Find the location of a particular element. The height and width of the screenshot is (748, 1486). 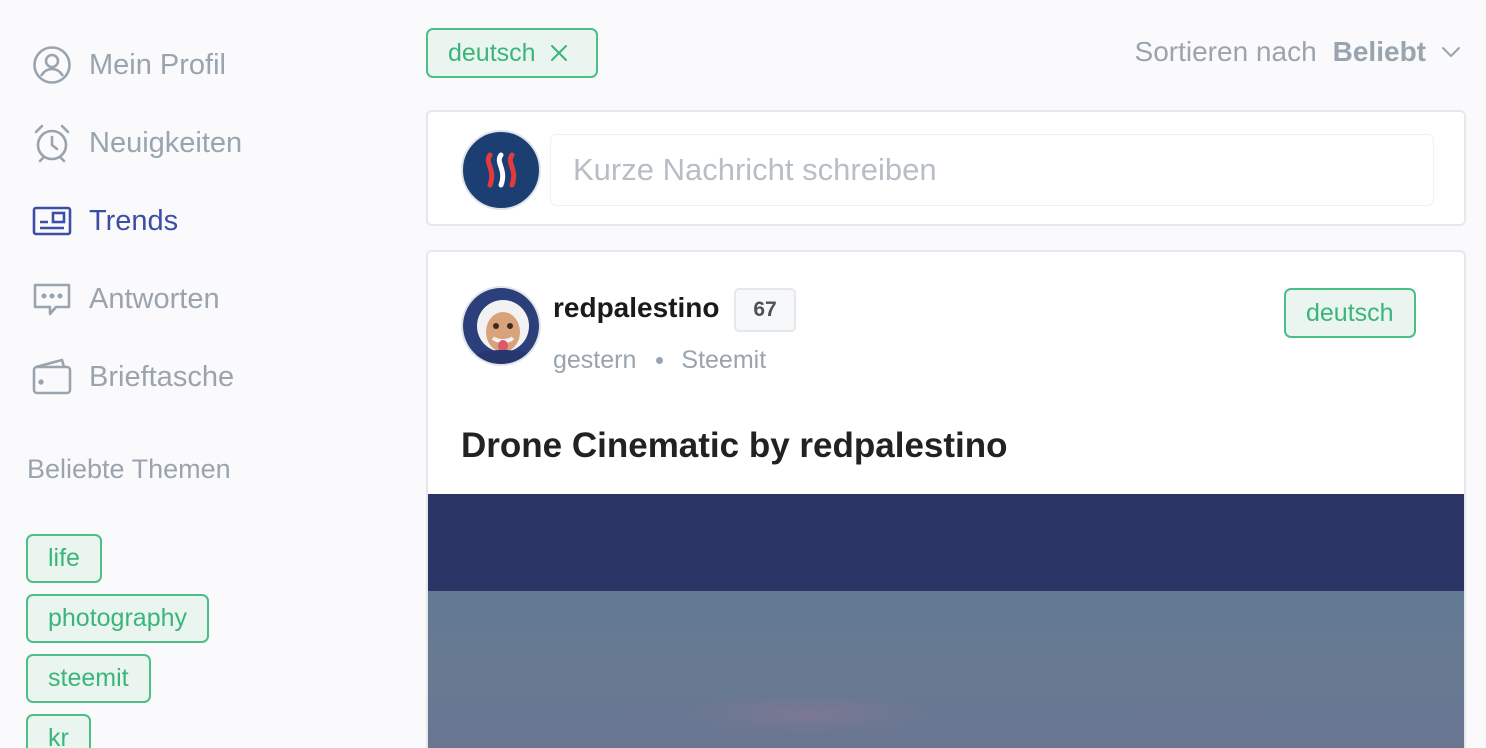

post-tag: deutsch is located at coordinates (1350, 313).